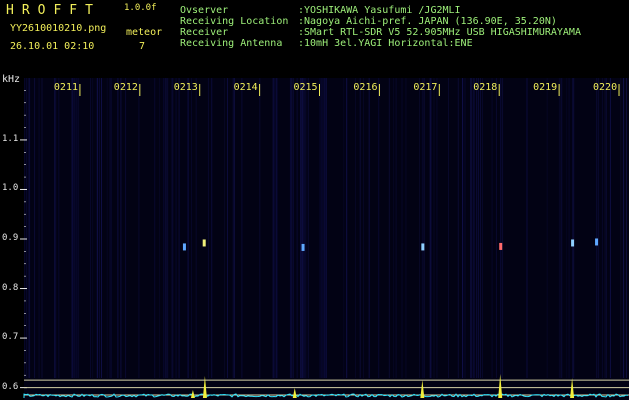 The image size is (629, 400). Describe the element at coordinates (305, 87) in the screenshot. I see `x-tick-label: 0215` at that location.